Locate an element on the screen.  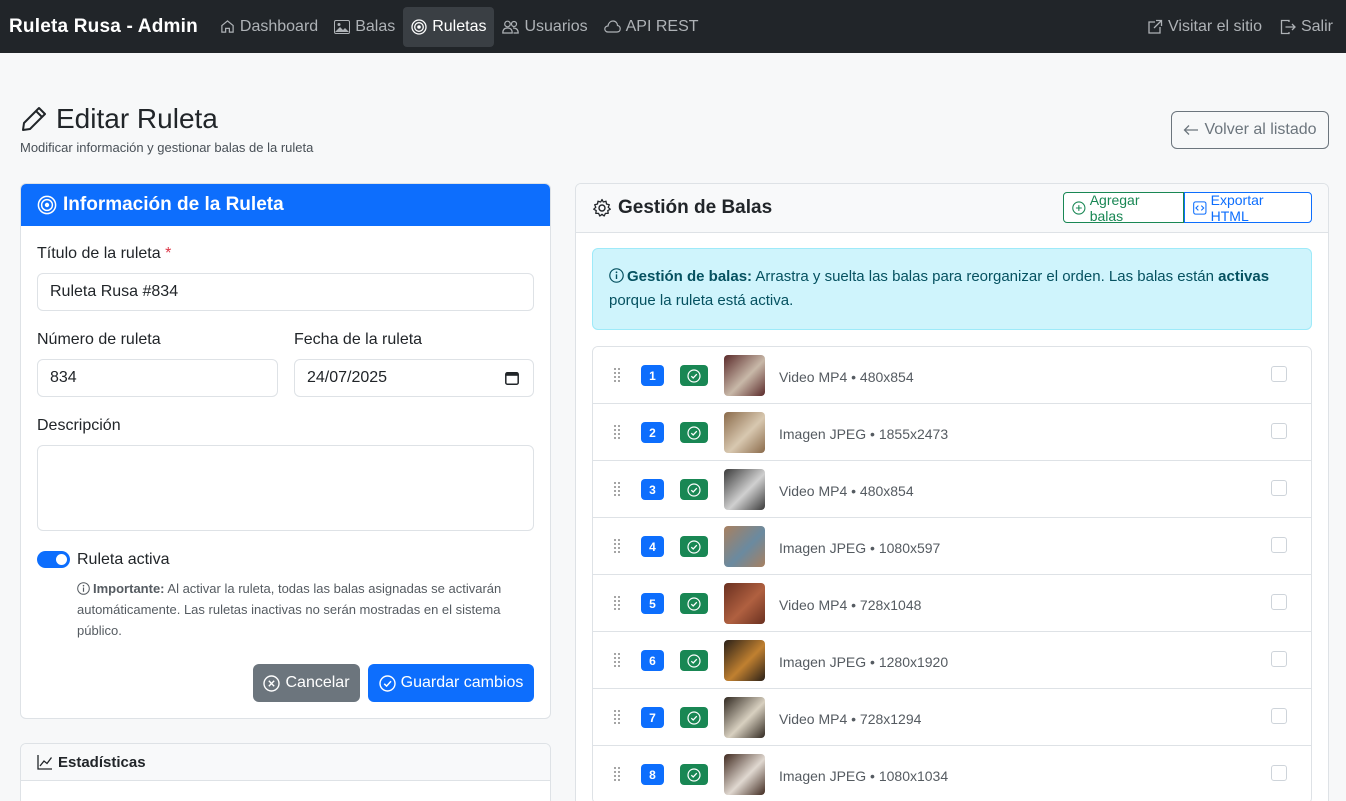
title-input: Ruleta Rusa #834 is located at coordinates (285, 292).